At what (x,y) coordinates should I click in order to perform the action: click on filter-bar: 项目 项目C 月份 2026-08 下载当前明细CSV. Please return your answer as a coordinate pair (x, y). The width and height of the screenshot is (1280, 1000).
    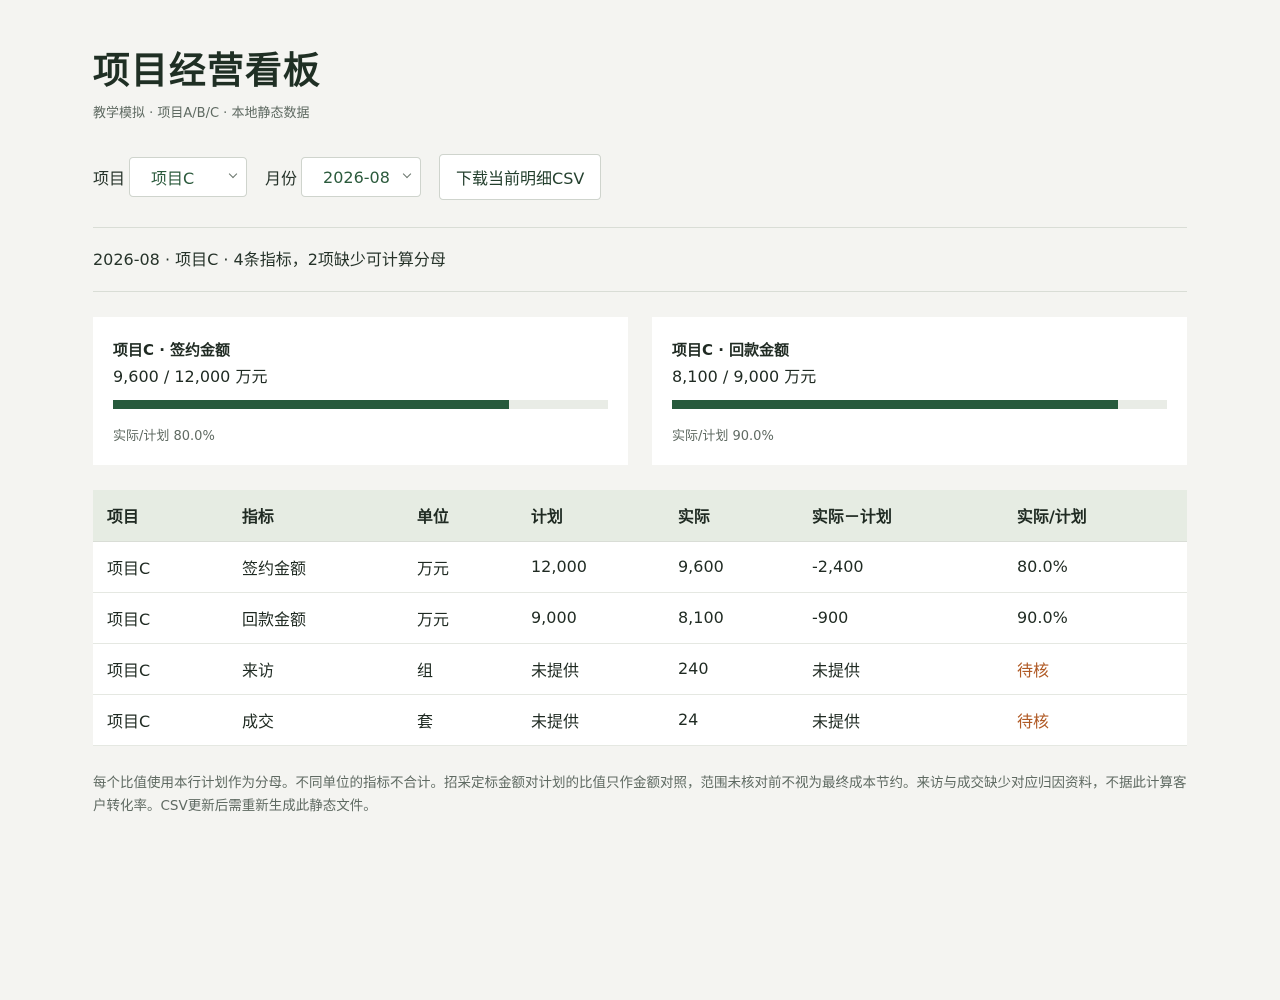
    Looking at the image, I should click on (640, 177).